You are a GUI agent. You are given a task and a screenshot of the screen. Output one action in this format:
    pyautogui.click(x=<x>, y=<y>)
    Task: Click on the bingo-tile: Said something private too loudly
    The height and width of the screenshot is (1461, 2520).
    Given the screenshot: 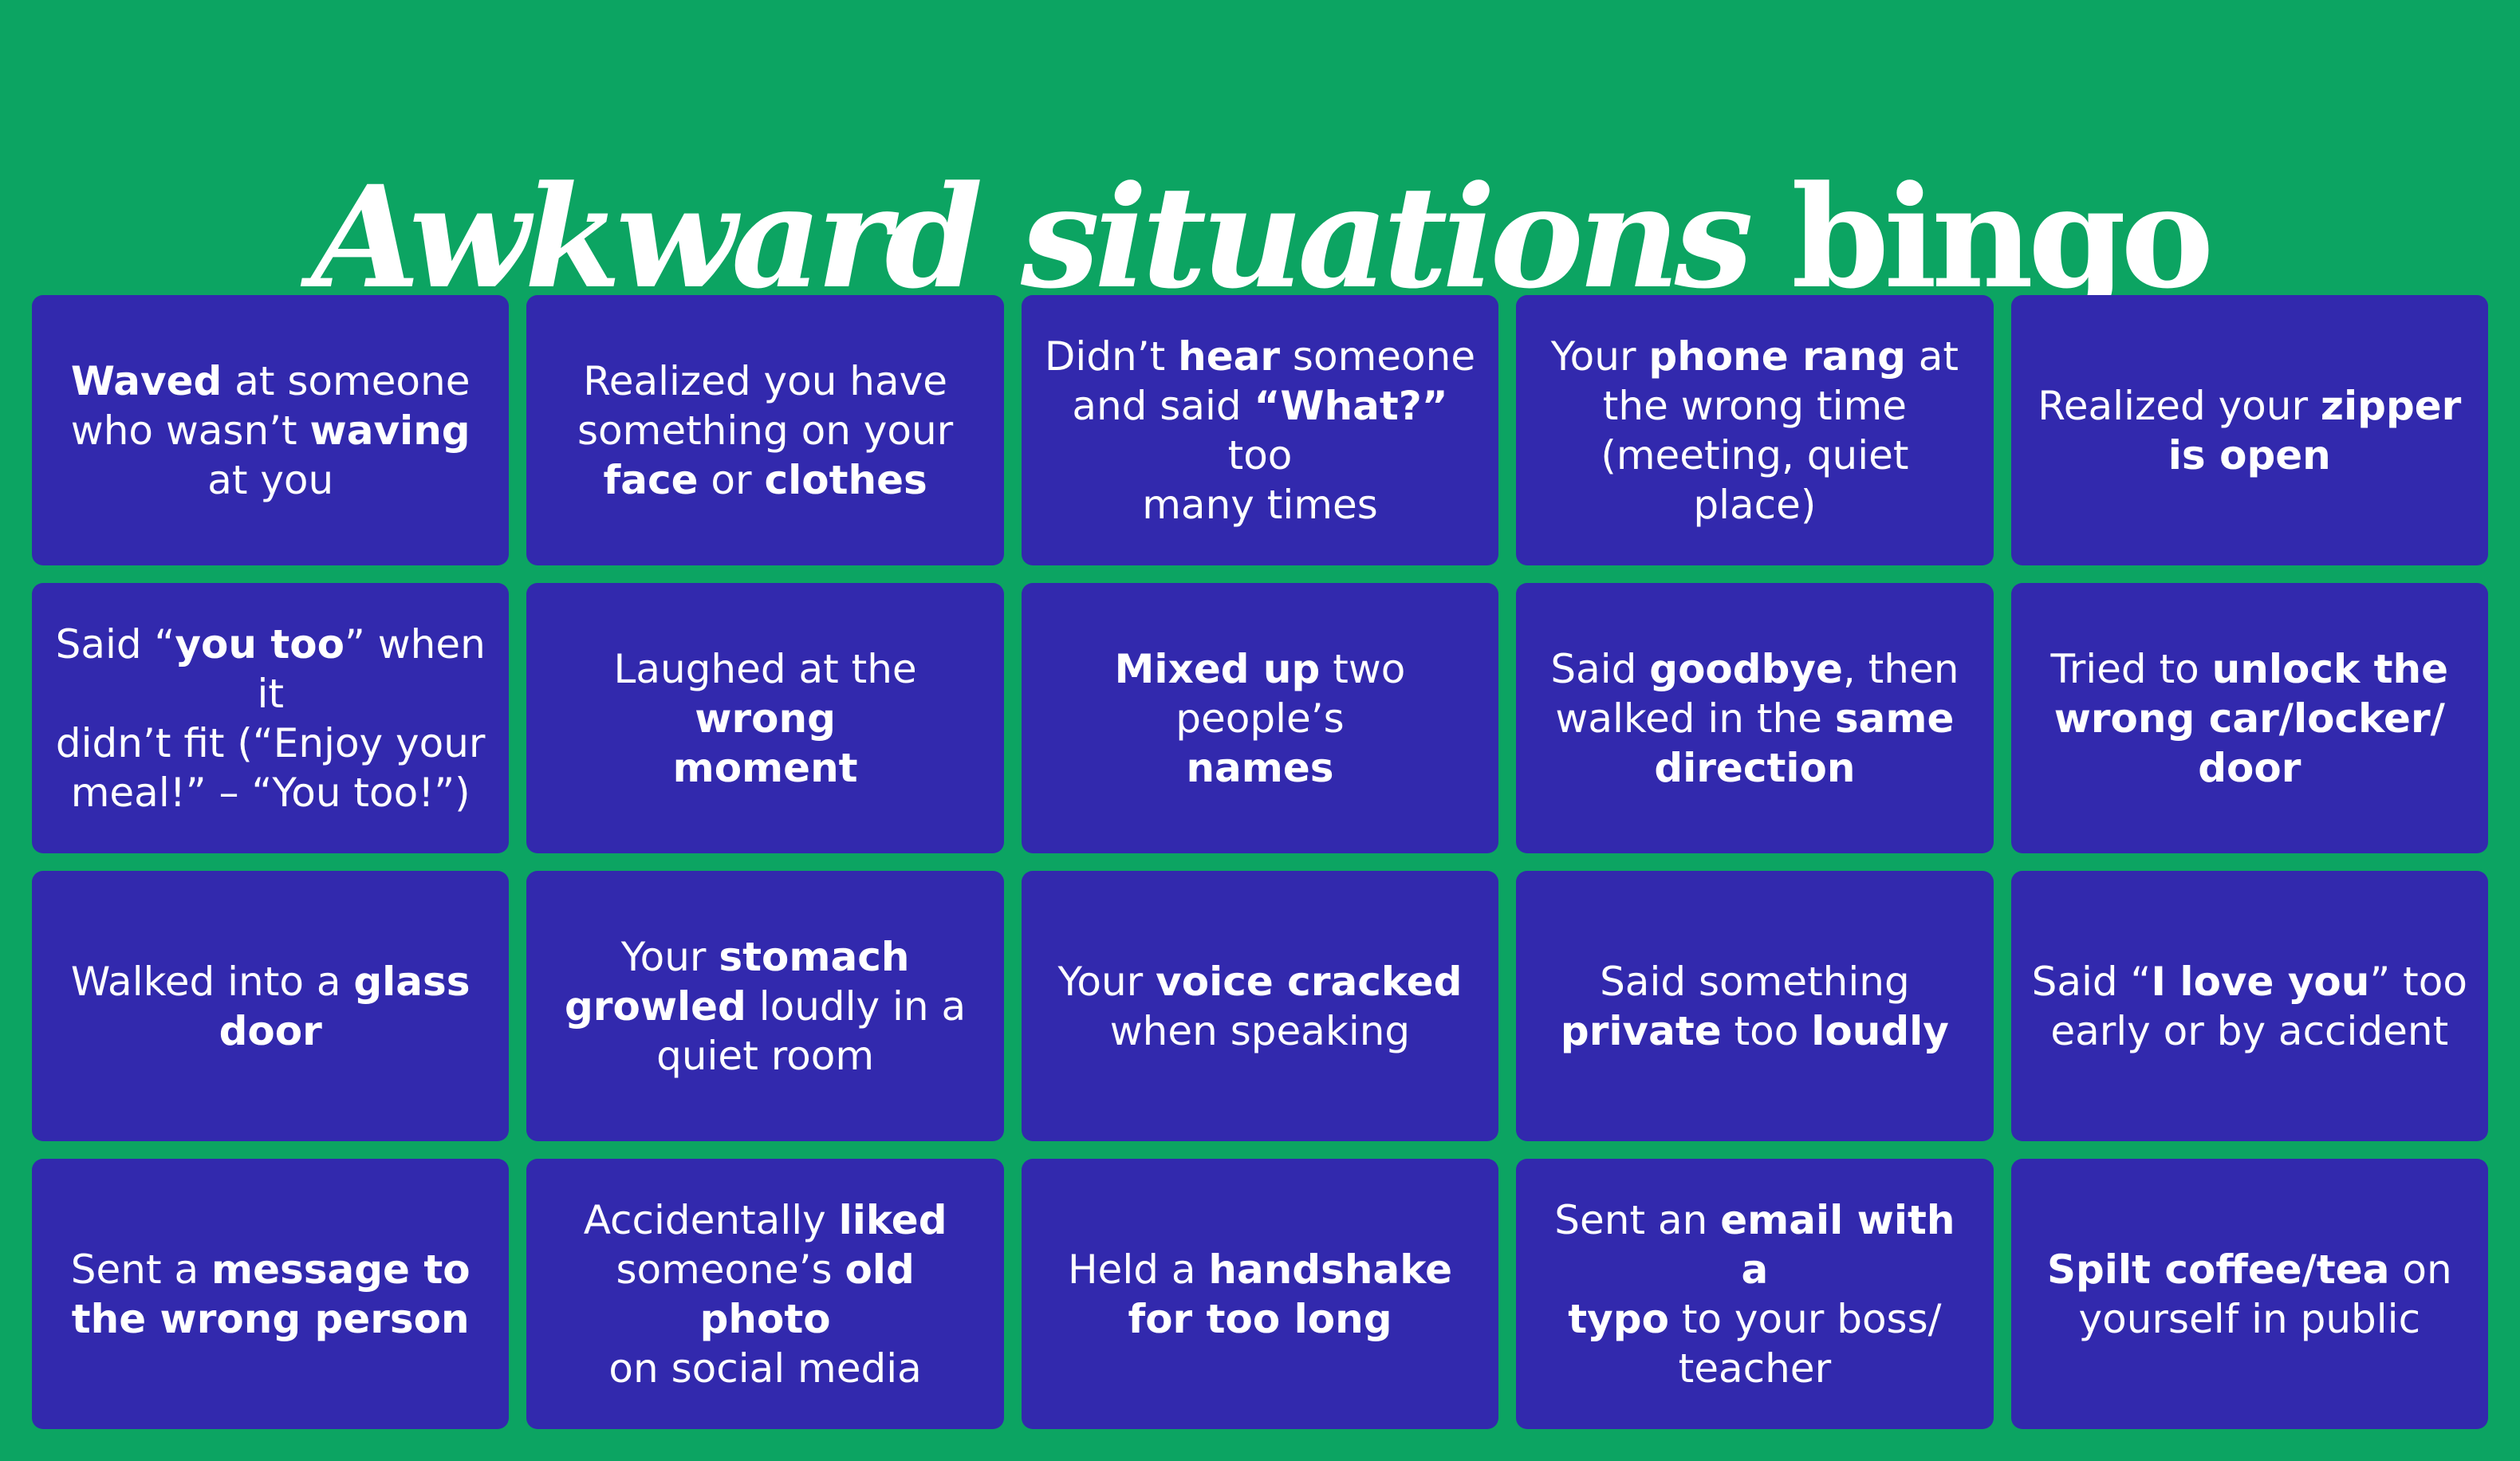 What is the action you would take?
    pyautogui.click(x=1755, y=1006)
    